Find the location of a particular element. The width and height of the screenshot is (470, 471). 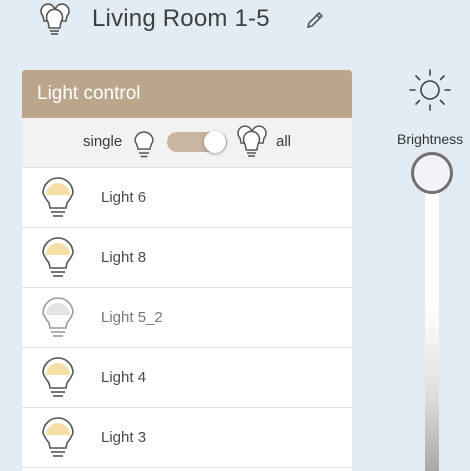

brightness-label: Brightness is located at coordinates (430, 139).